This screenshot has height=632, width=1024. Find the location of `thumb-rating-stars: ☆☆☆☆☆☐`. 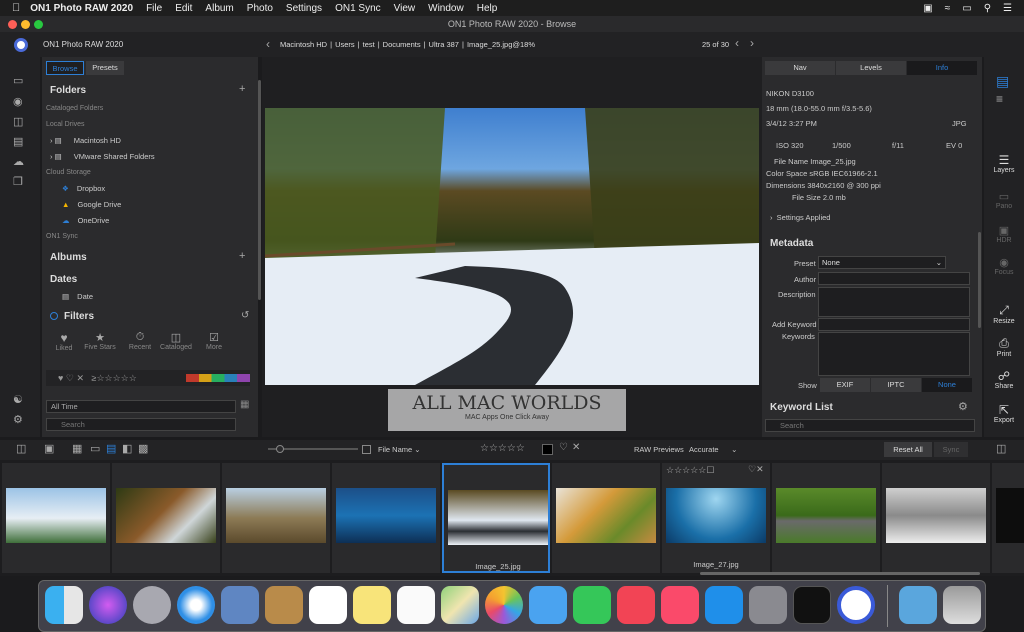

thumb-rating-stars: ☆☆☆☆☆☐ is located at coordinates (690, 470).